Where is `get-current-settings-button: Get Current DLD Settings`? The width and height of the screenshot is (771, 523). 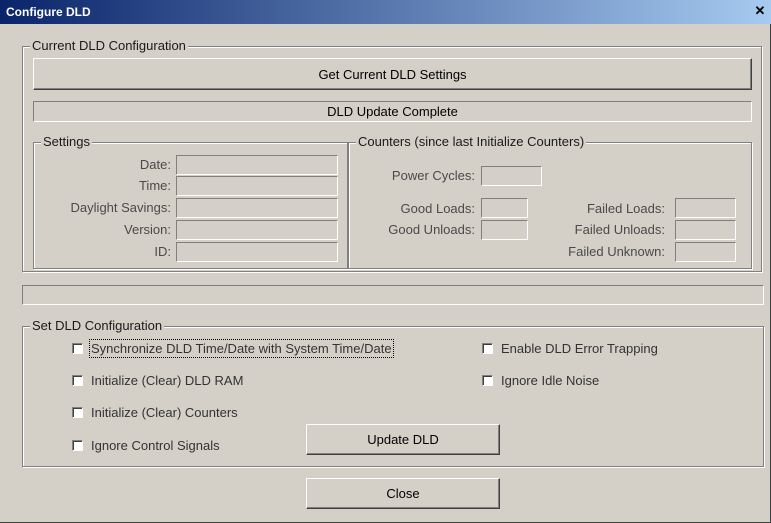
get-current-settings-button: Get Current DLD Settings is located at coordinates (392, 74).